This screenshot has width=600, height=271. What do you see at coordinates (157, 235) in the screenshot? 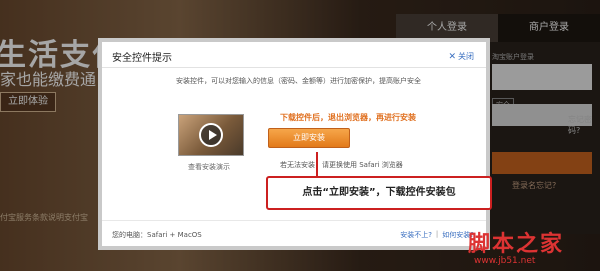
I see `pc-info: 您的电脑：Safari + MacOS` at bounding box center [157, 235].